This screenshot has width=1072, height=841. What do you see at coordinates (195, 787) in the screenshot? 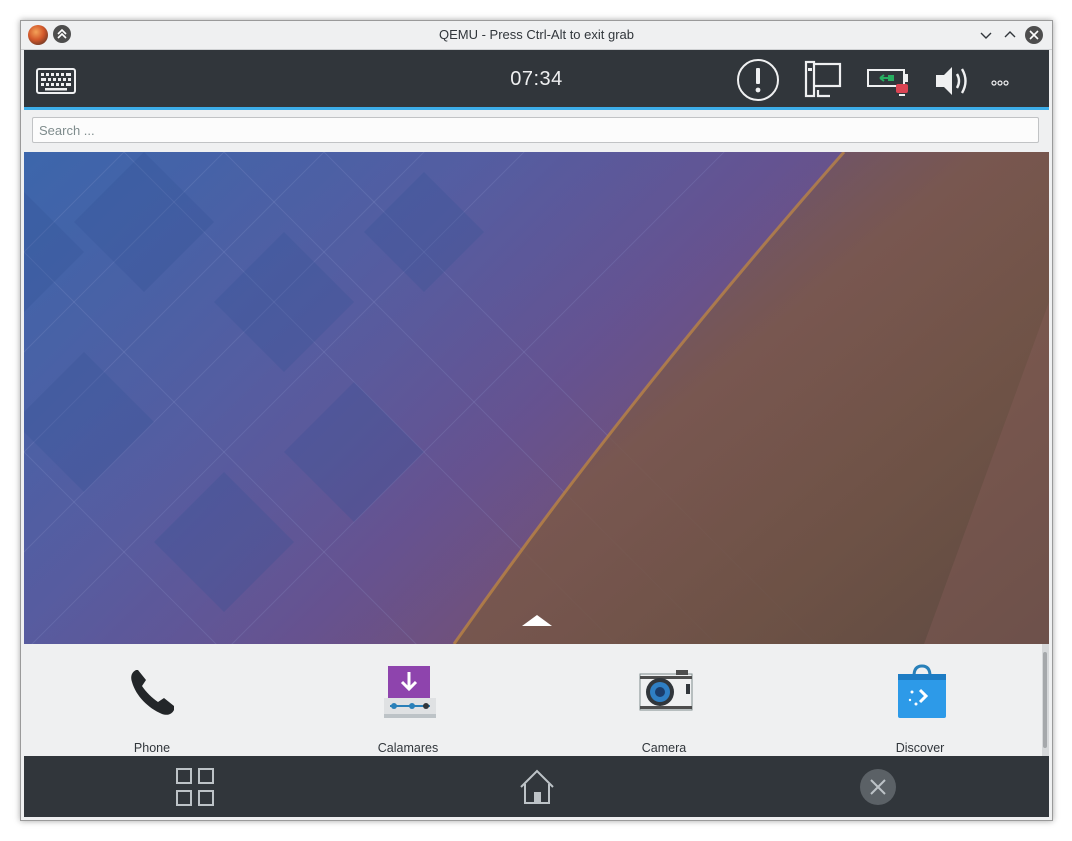
I see `grid-icon` at bounding box center [195, 787].